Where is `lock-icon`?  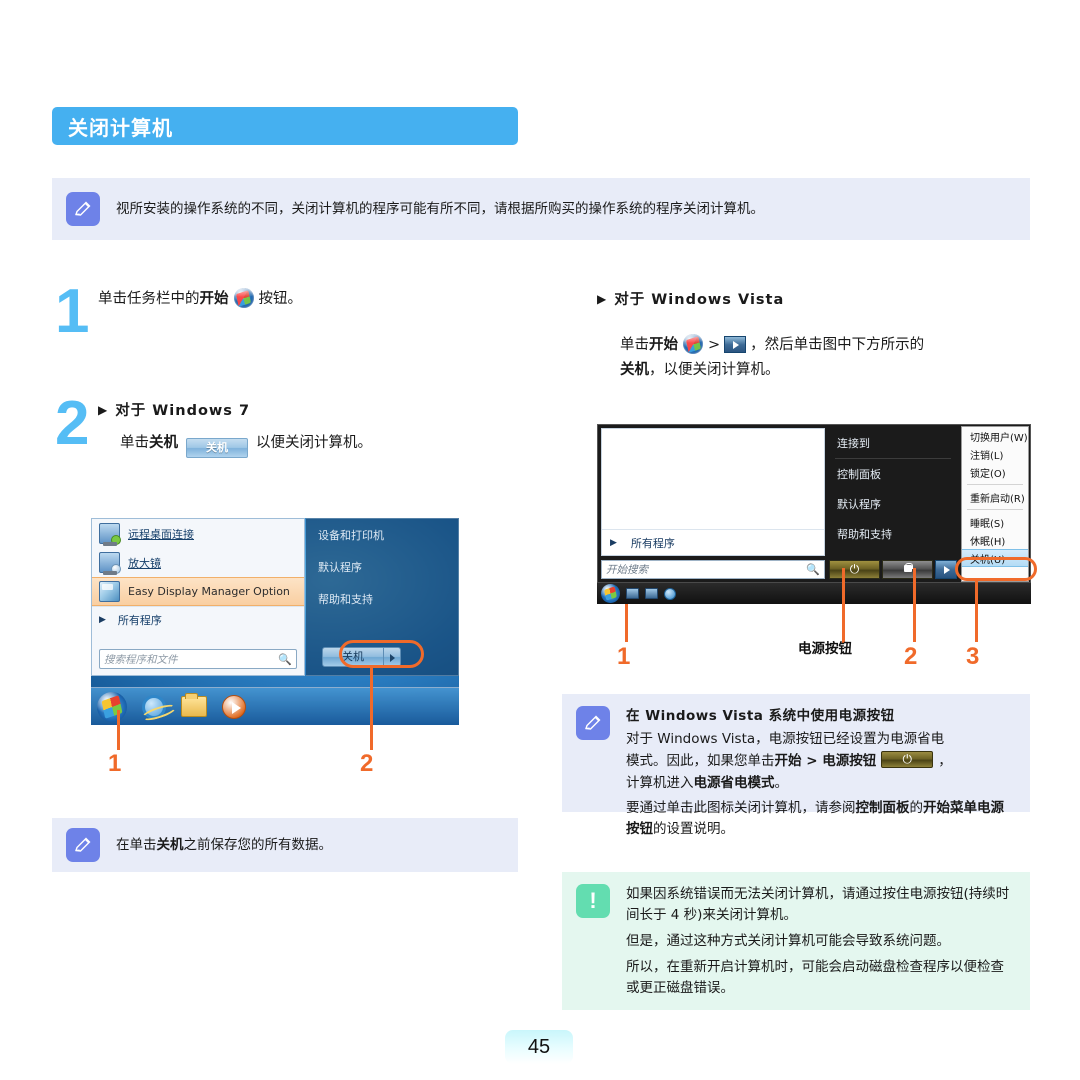
lock-icon is located at coordinates (907, 569).